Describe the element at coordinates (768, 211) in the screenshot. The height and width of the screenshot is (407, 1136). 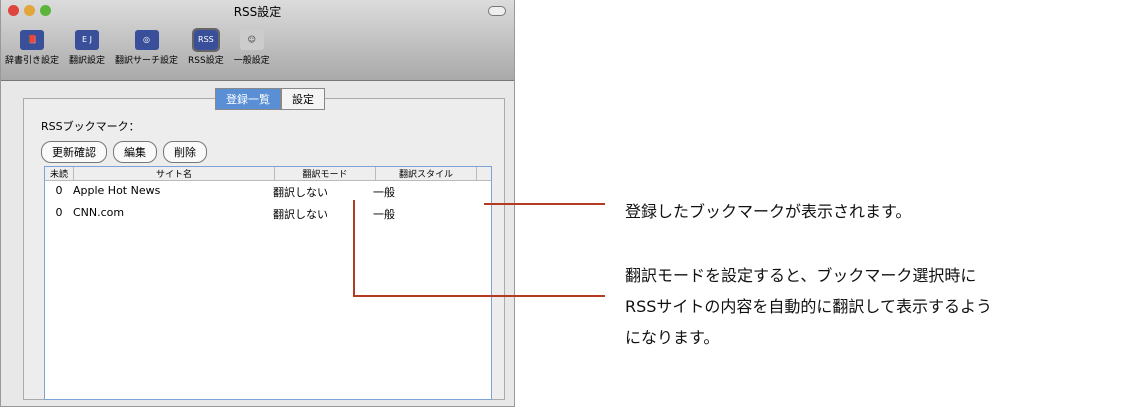
I see `annotation-bookmarks: 登録したブックマークが表示されます。` at that location.